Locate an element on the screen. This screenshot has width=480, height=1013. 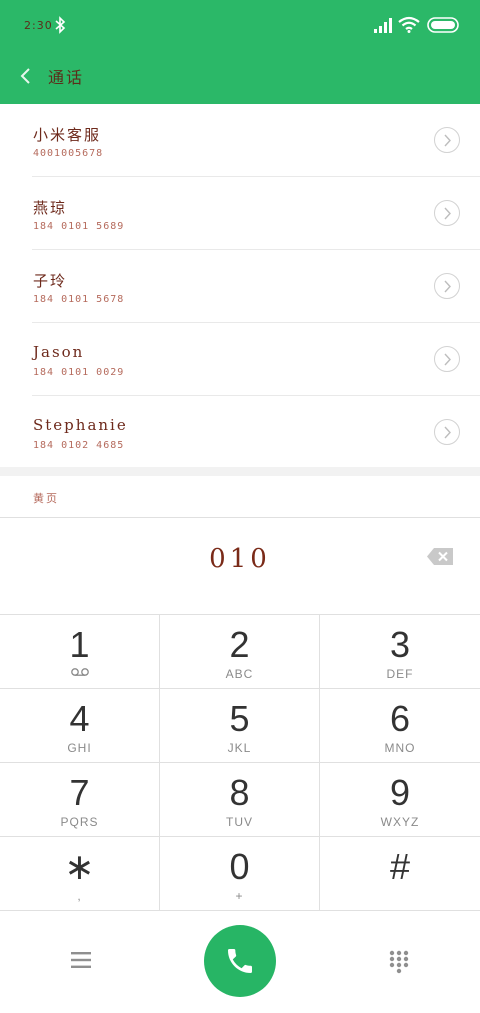
key-letters: + is located at coordinates (239, 896).